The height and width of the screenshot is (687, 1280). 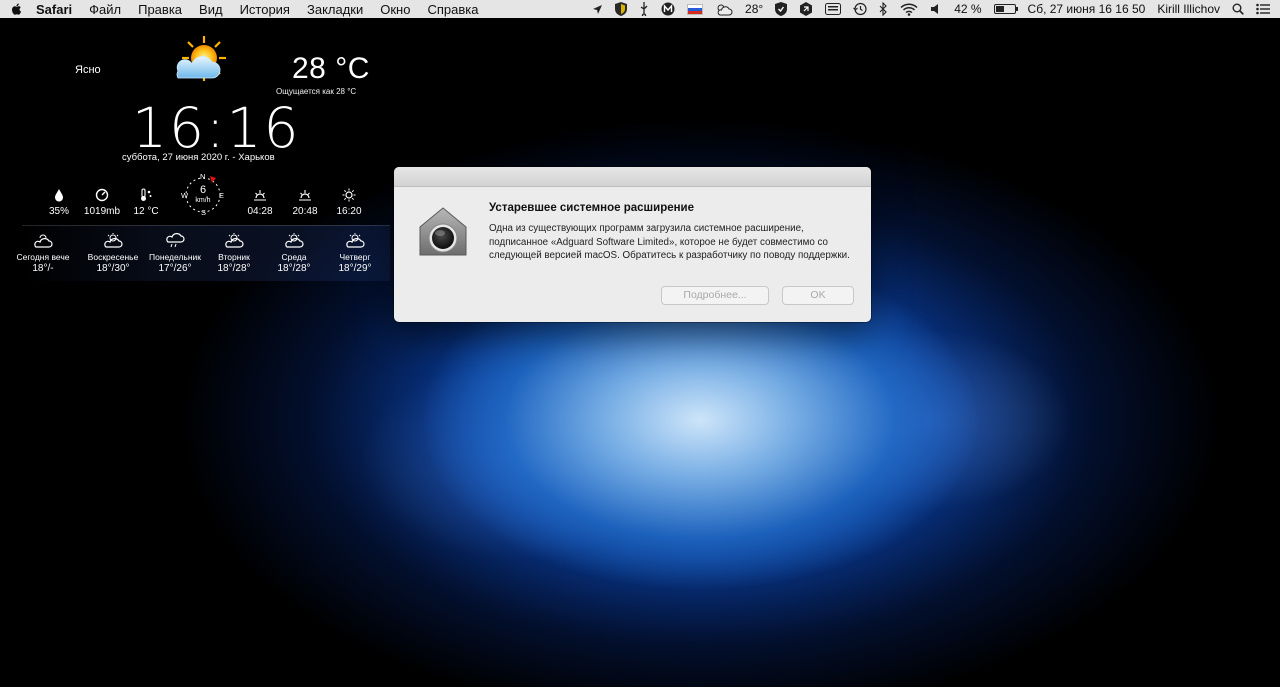 What do you see at coordinates (335, 9) in the screenshot?
I see `menu-bookmarks: Закладки` at bounding box center [335, 9].